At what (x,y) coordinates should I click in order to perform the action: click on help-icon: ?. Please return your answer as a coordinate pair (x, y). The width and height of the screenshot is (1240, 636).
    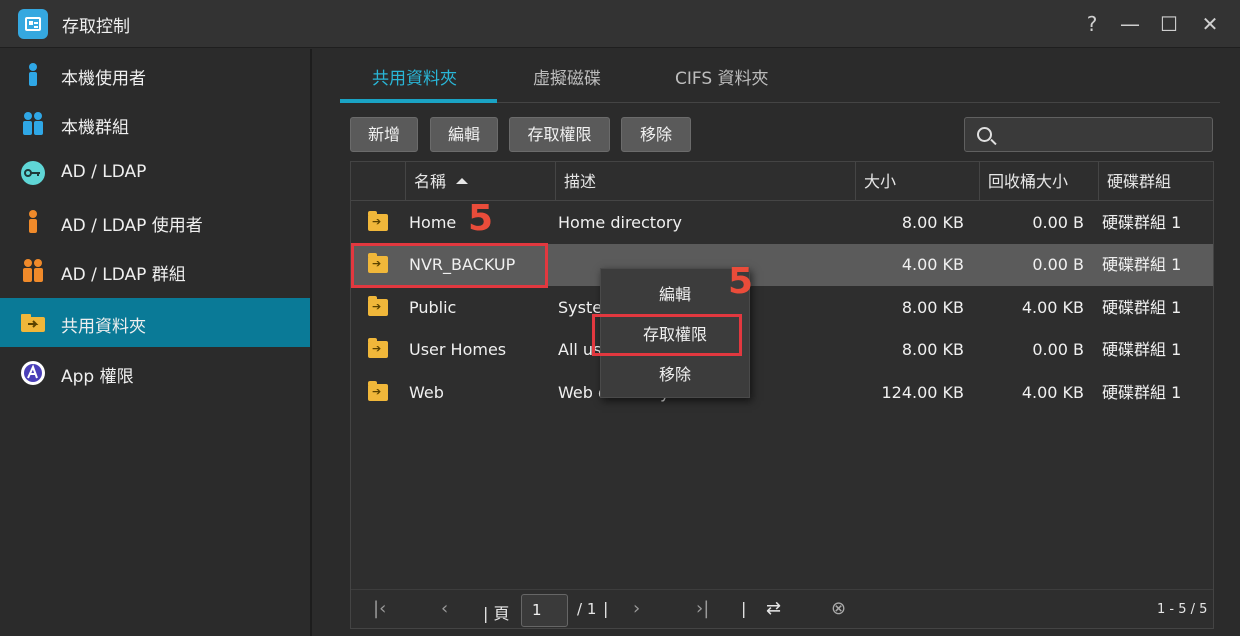
    Looking at the image, I should click on (1092, 24).